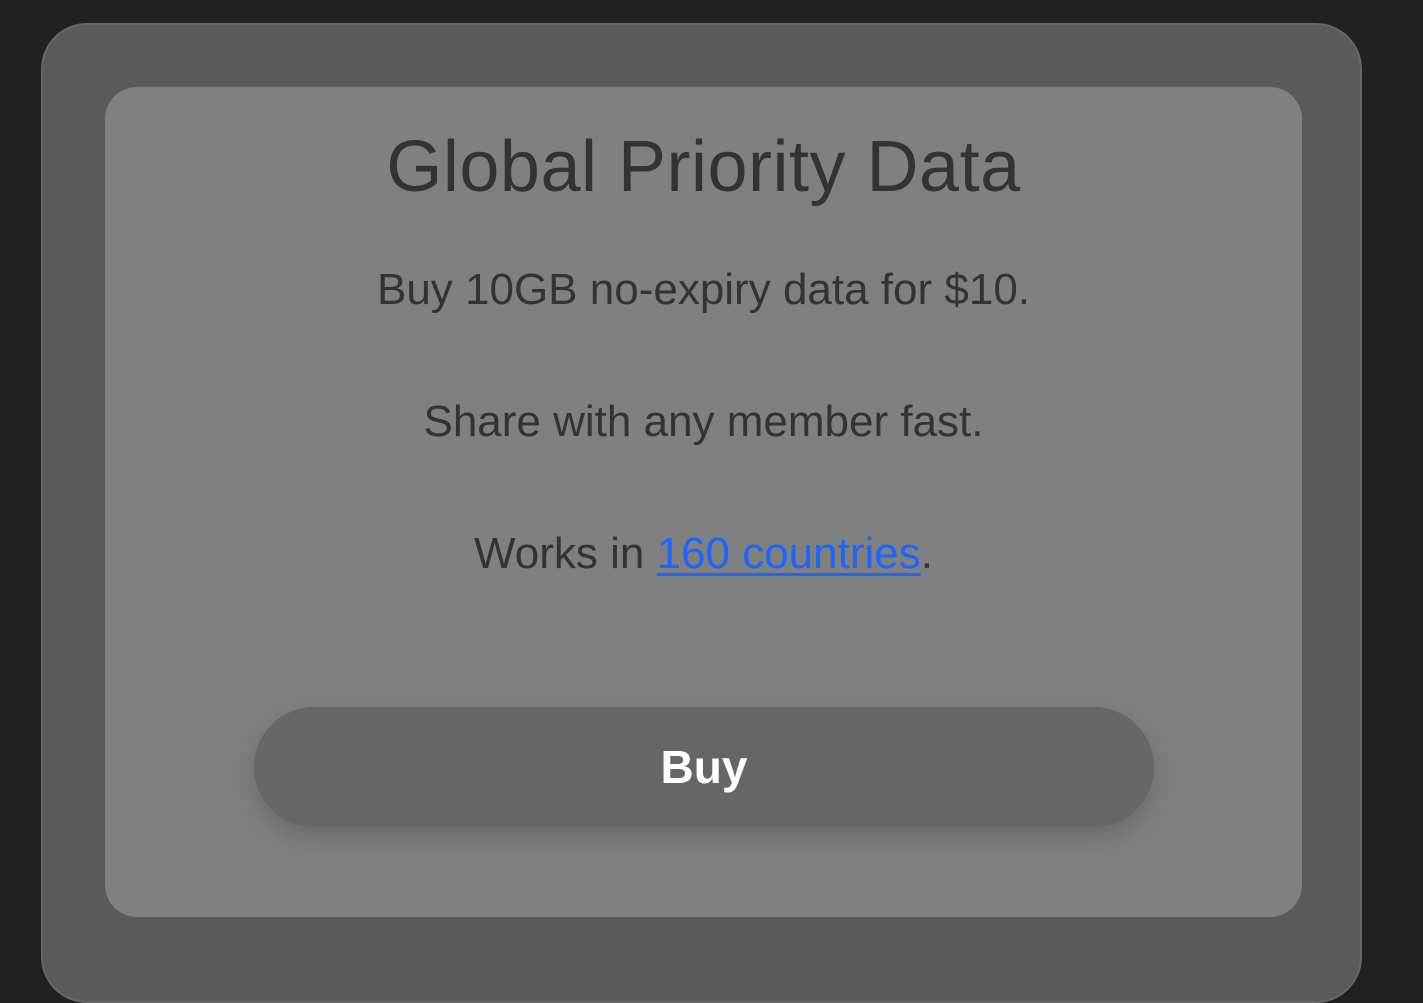 This screenshot has height=1003, width=1423. I want to click on offer-price-text: Buy 10GB no-expiry data for $10., so click(703, 289).